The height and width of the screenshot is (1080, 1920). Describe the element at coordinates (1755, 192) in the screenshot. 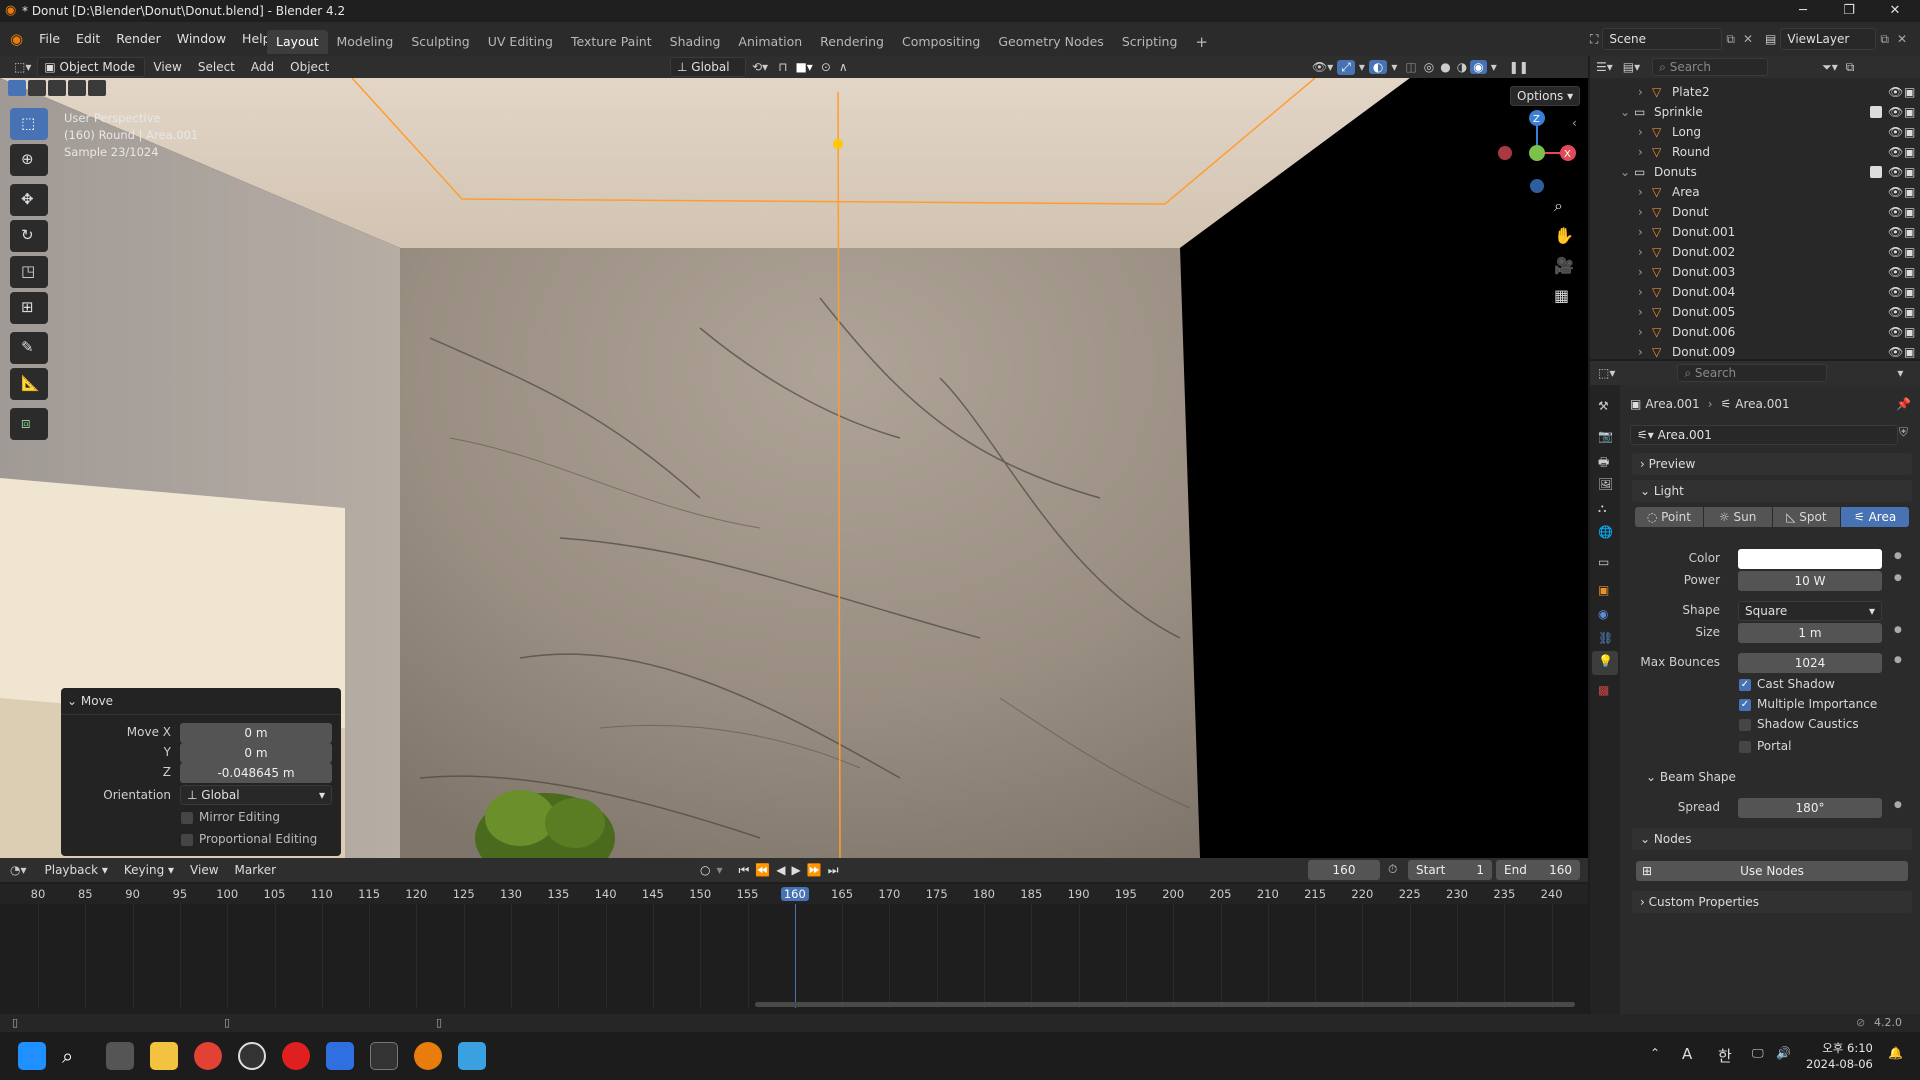

I see `outliner-row: › ▽ Area 👁 ▣` at that location.